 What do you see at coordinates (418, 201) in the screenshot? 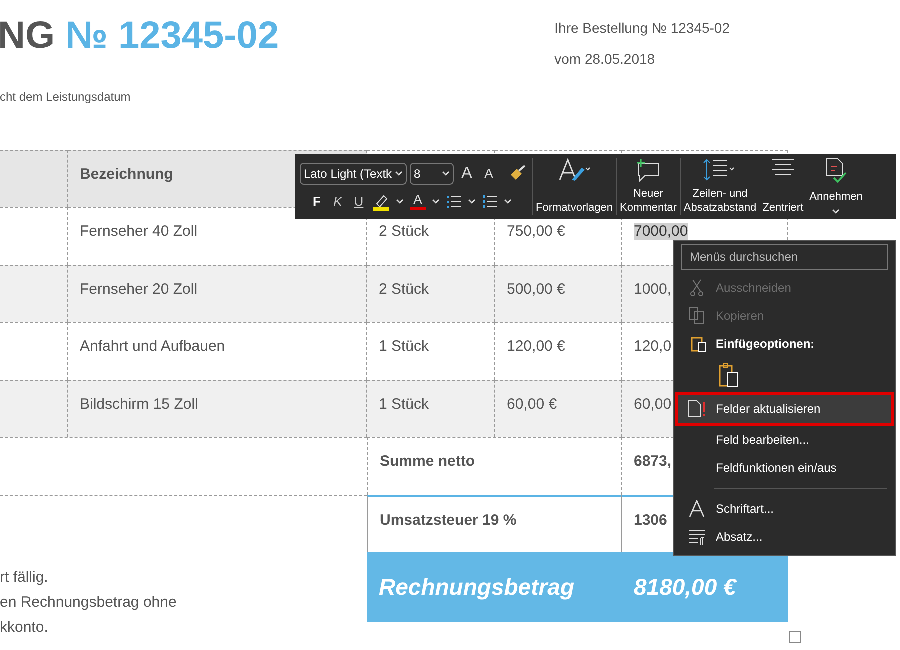
I see `font-color-button: A` at bounding box center [418, 201].